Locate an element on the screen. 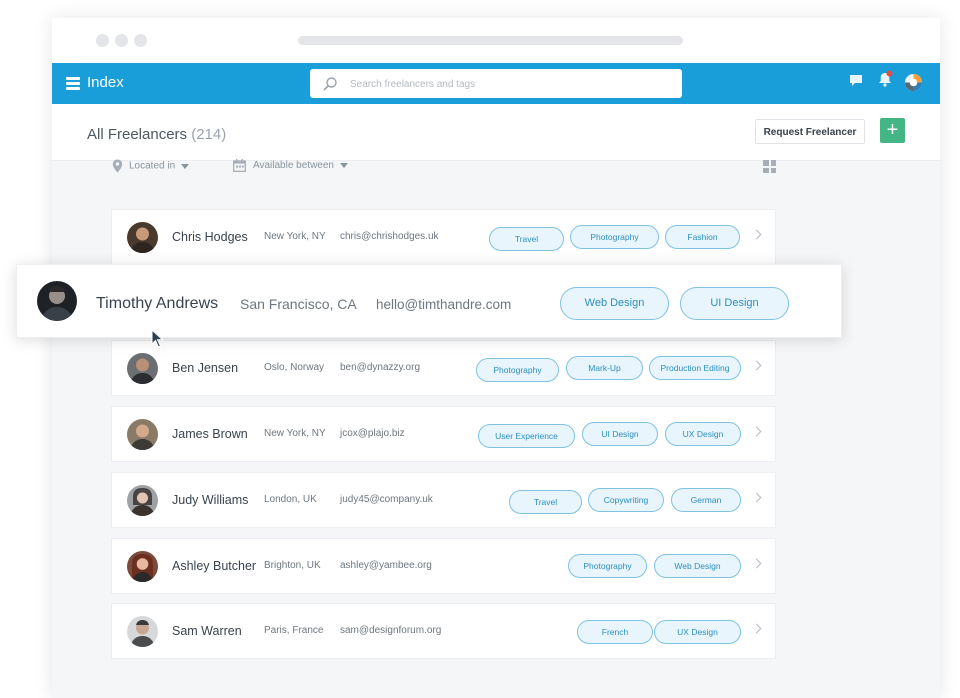  tag-french: French is located at coordinates (615, 632).